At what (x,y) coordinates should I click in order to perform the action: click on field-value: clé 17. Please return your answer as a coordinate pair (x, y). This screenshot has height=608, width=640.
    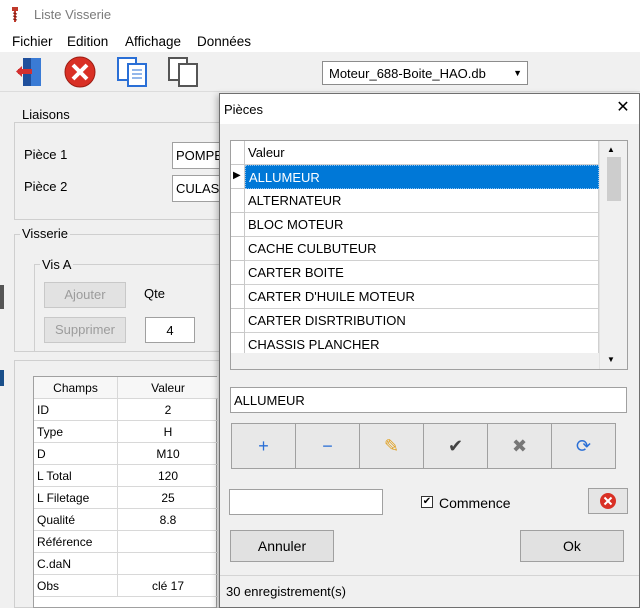
    Looking at the image, I should click on (168, 586).